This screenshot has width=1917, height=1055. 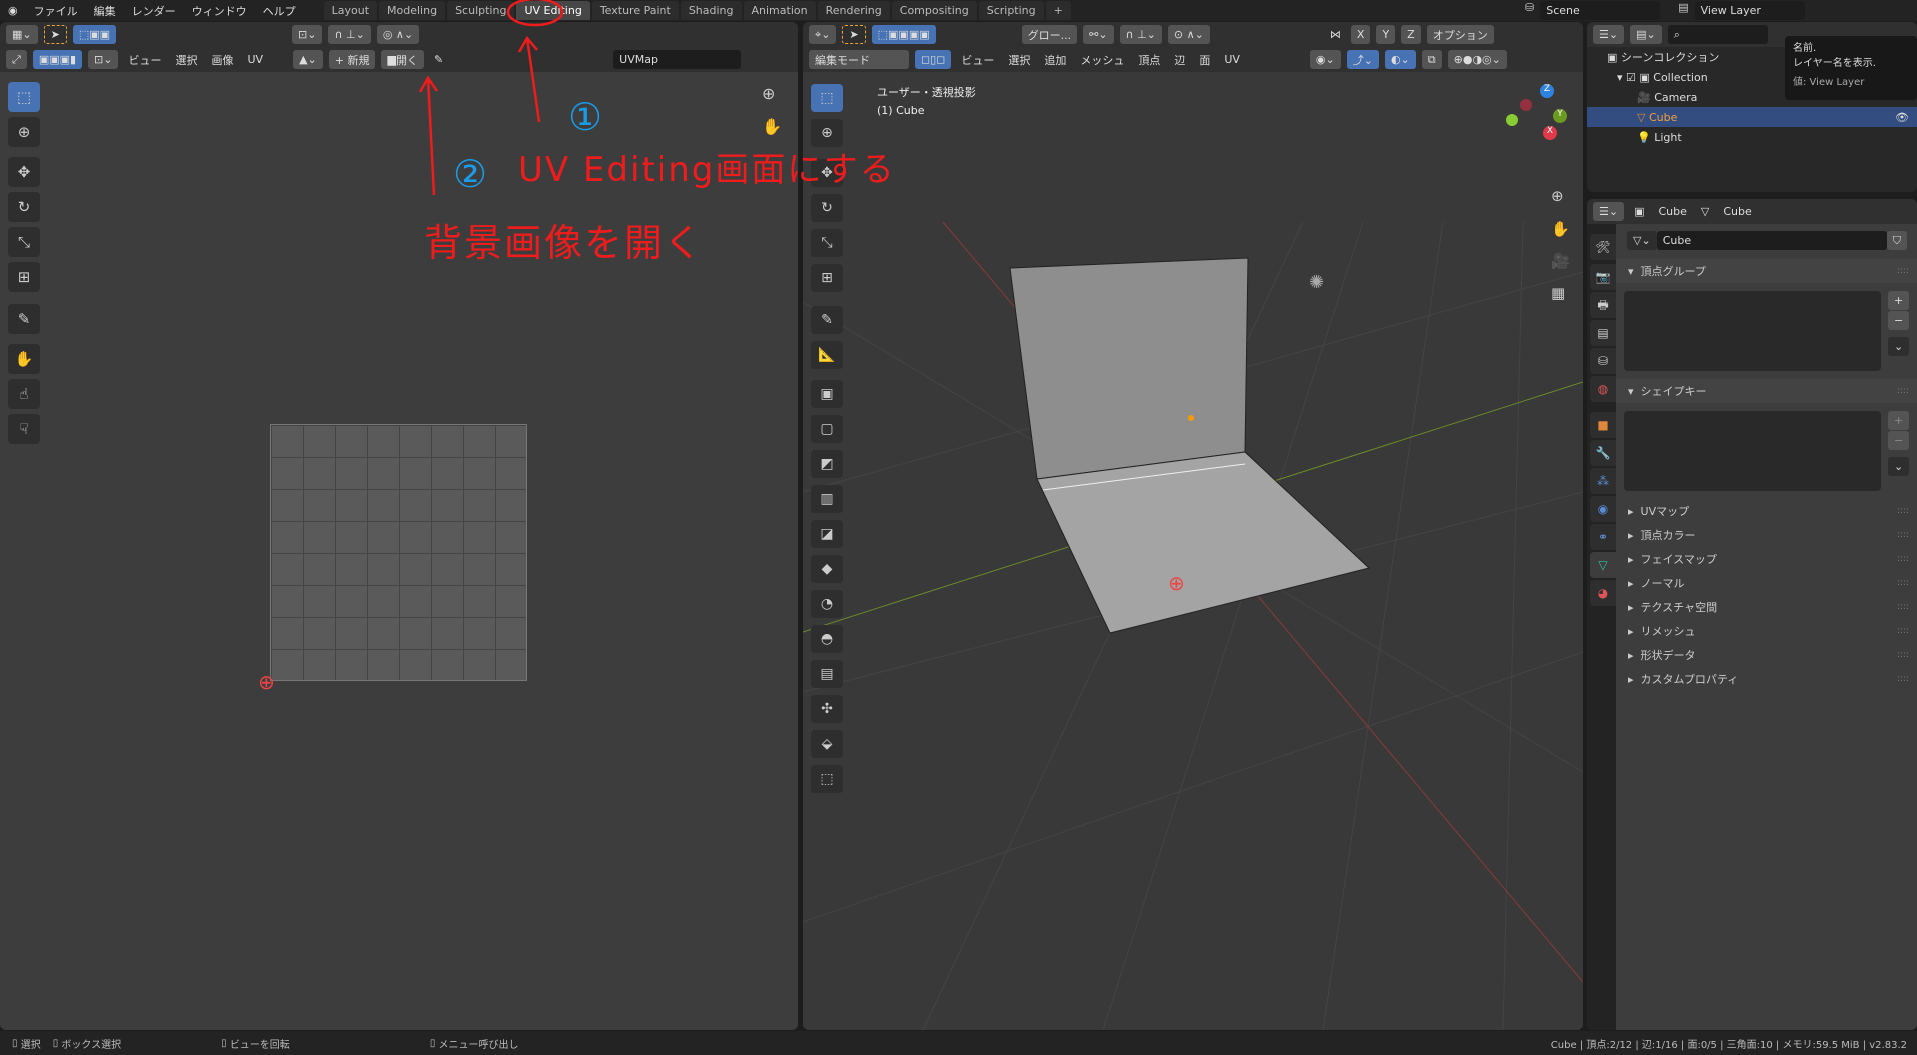 I want to click on relax-tool: ☝, so click(x=24, y=394).